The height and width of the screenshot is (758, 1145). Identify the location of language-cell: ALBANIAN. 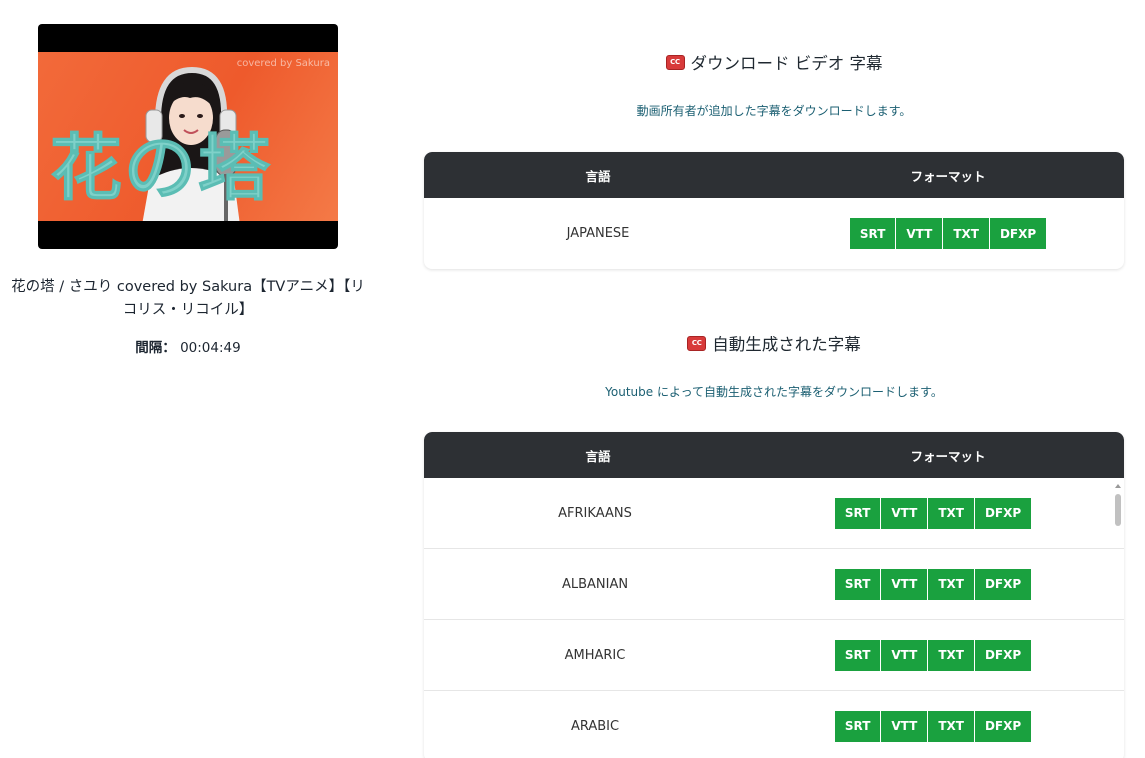
(595, 584).